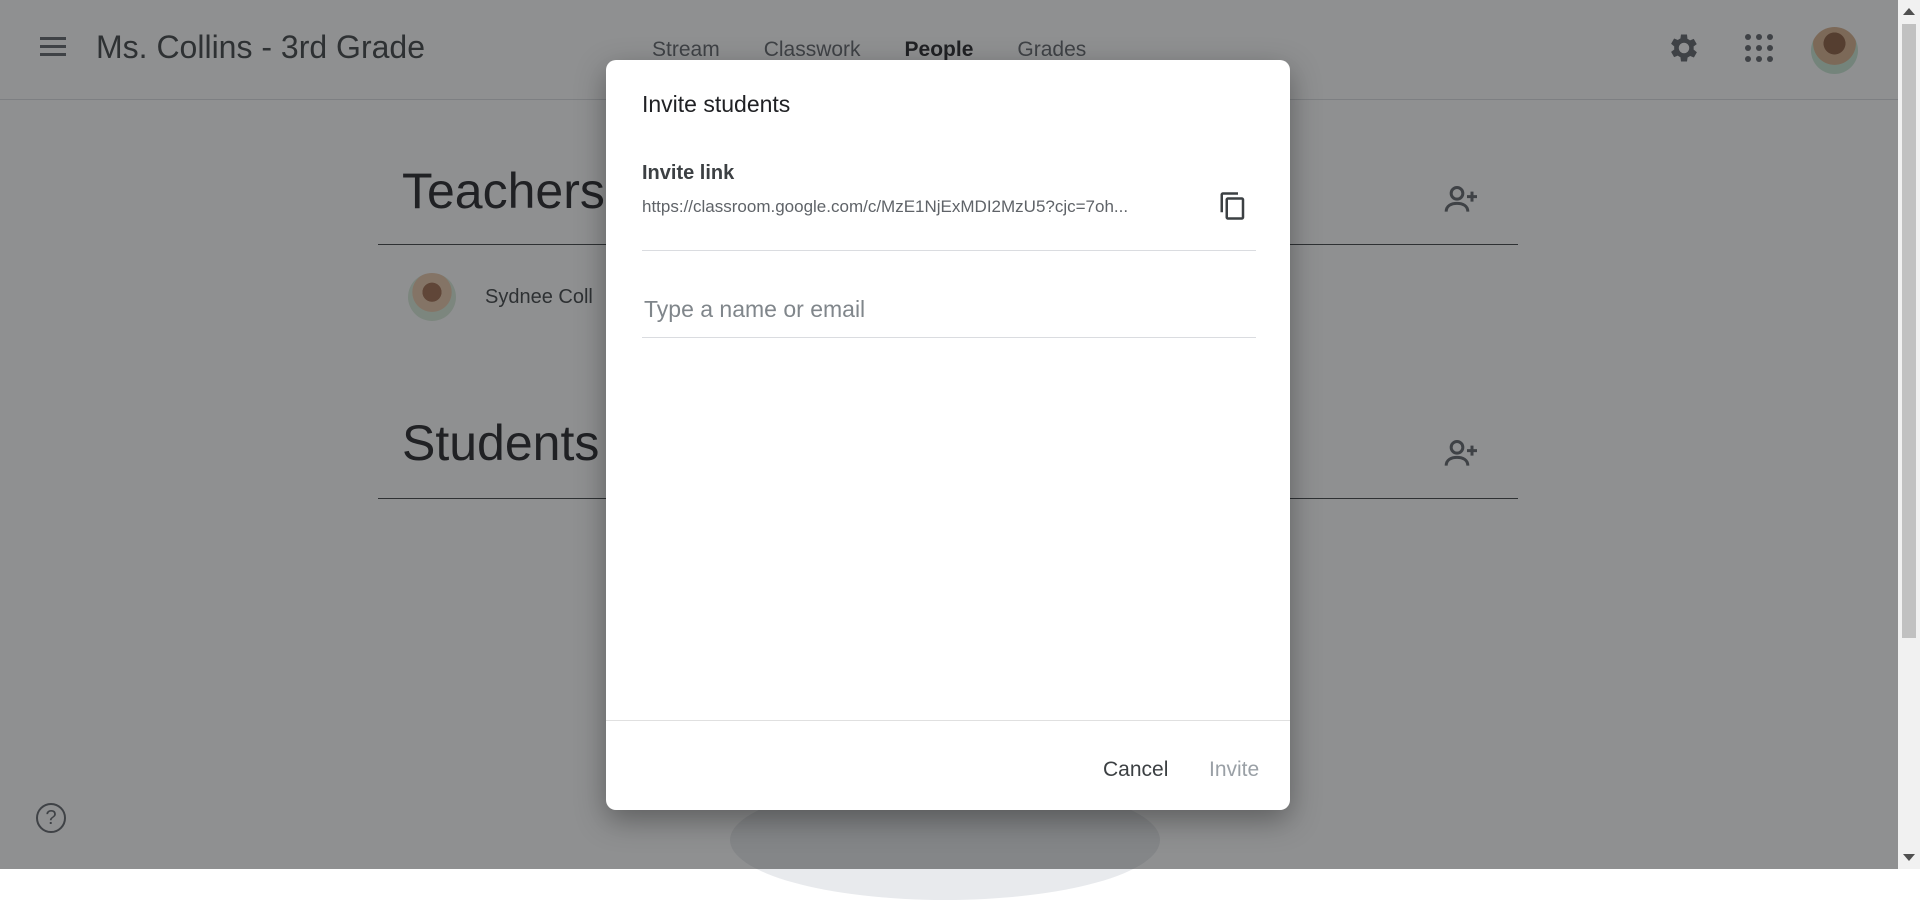 This screenshot has height=900, width=1920. What do you see at coordinates (1909, 857) in the screenshot?
I see `scroll-down-arrow-icon` at bounding box center [1909, 857].